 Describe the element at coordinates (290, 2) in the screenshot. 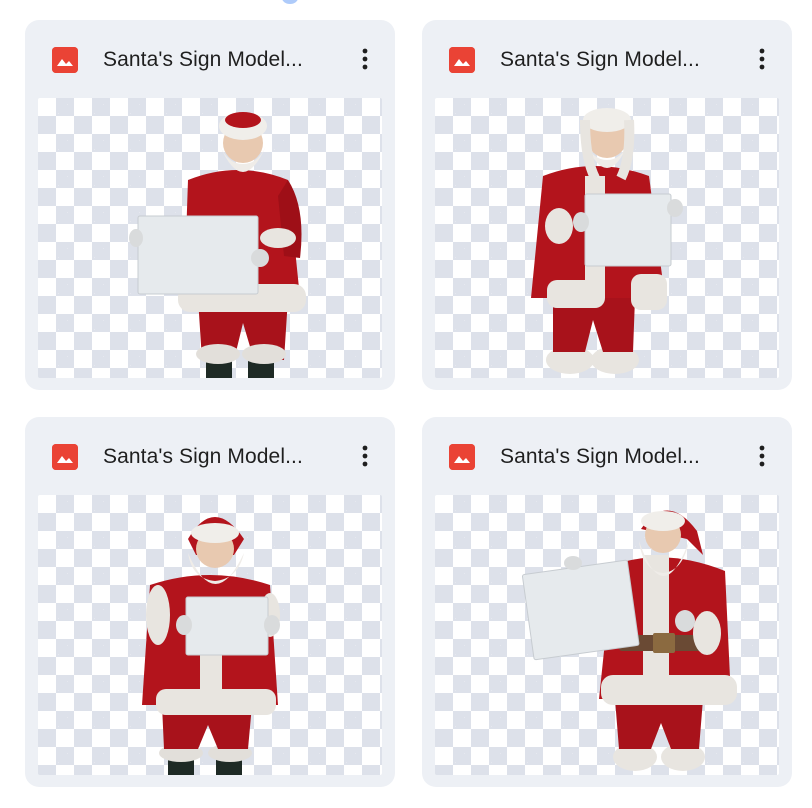

I see `top-edge-indicator` at that location.